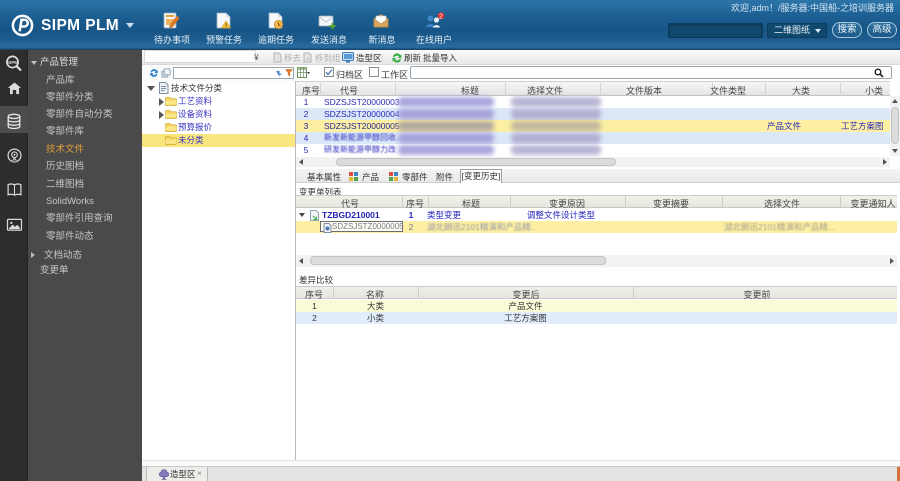  Describe the element at coordinates (12, 62) in the screenshot. I see `svg-text: SIPM` at that location.